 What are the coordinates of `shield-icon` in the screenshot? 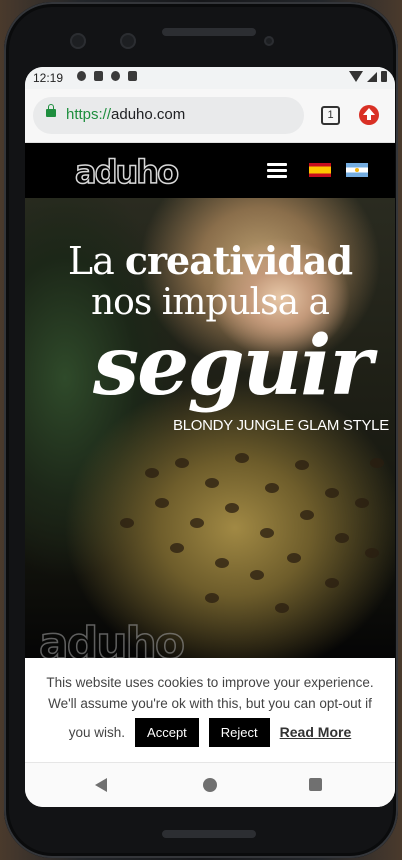 It's located at (98, 76).